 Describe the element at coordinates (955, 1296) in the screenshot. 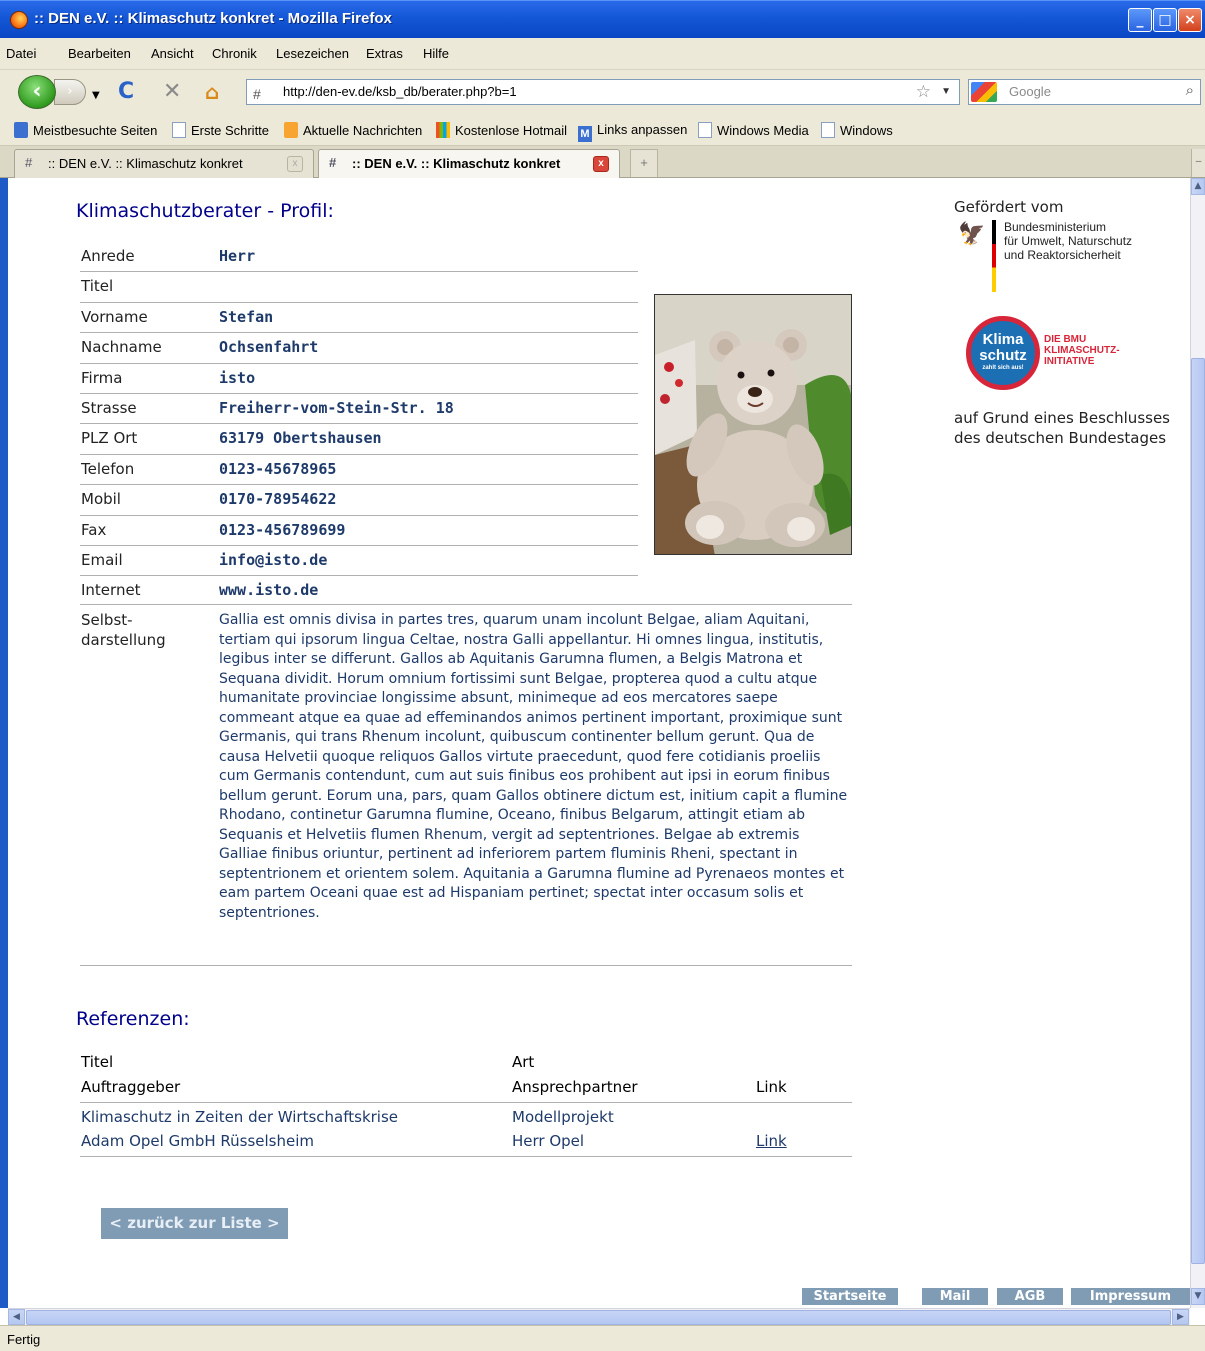

I see `footer-mail: Mail` at that location.